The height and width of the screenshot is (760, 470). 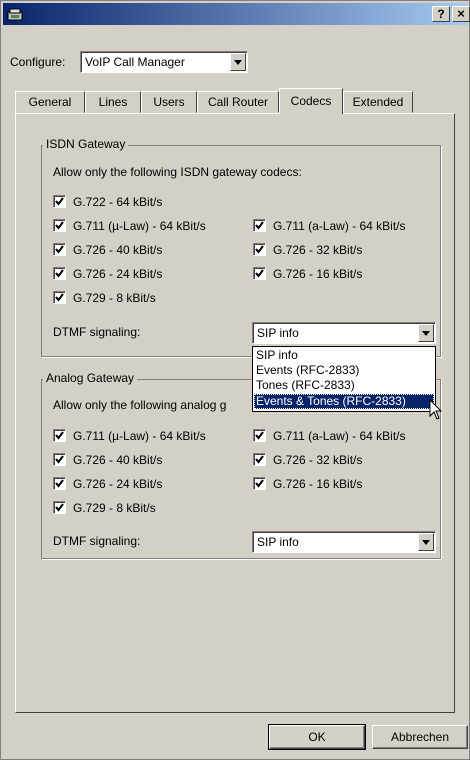 I want to click on dtmf-option-events: Events (RFC-2833), so click(x=344, y=370).